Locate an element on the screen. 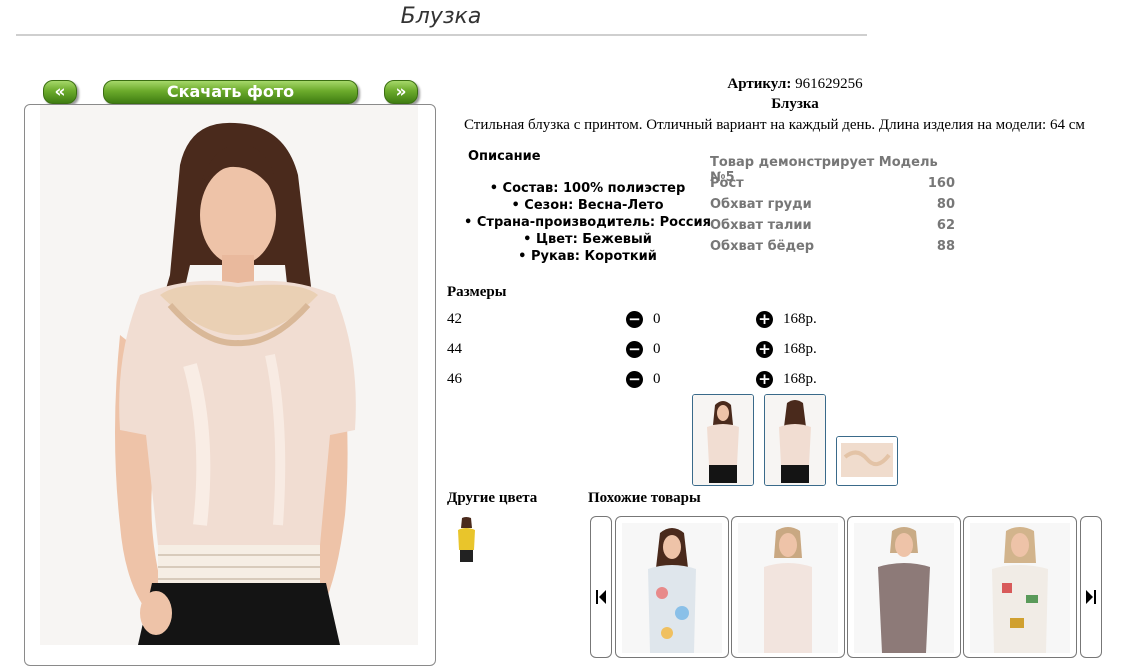  other-color-thumbnail is located at coordinates (466, 539).